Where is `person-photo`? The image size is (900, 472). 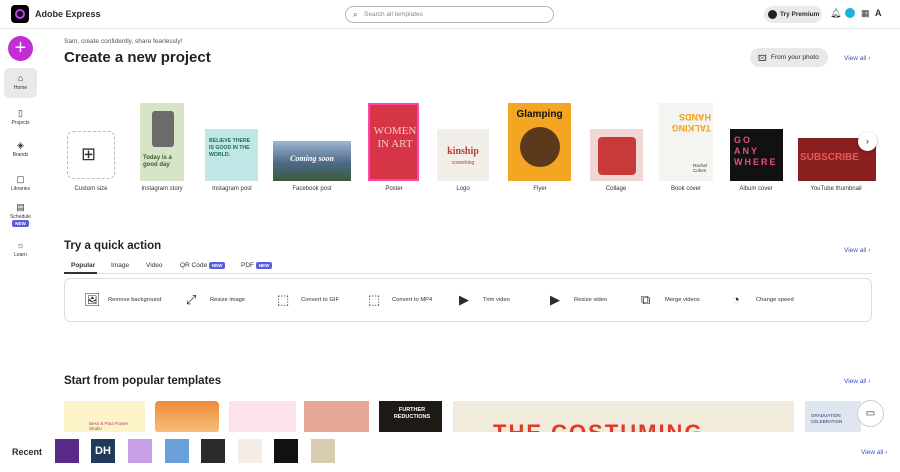 person-photo is located at coordinates (163, 129).